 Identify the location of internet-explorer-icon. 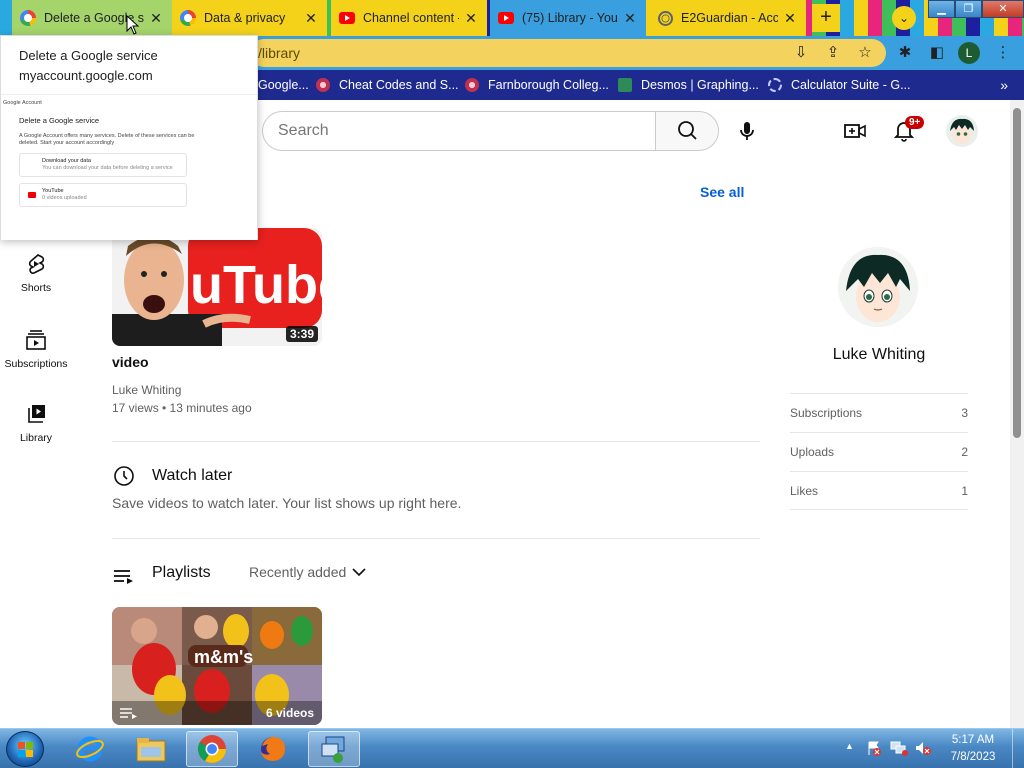
(90, 749).